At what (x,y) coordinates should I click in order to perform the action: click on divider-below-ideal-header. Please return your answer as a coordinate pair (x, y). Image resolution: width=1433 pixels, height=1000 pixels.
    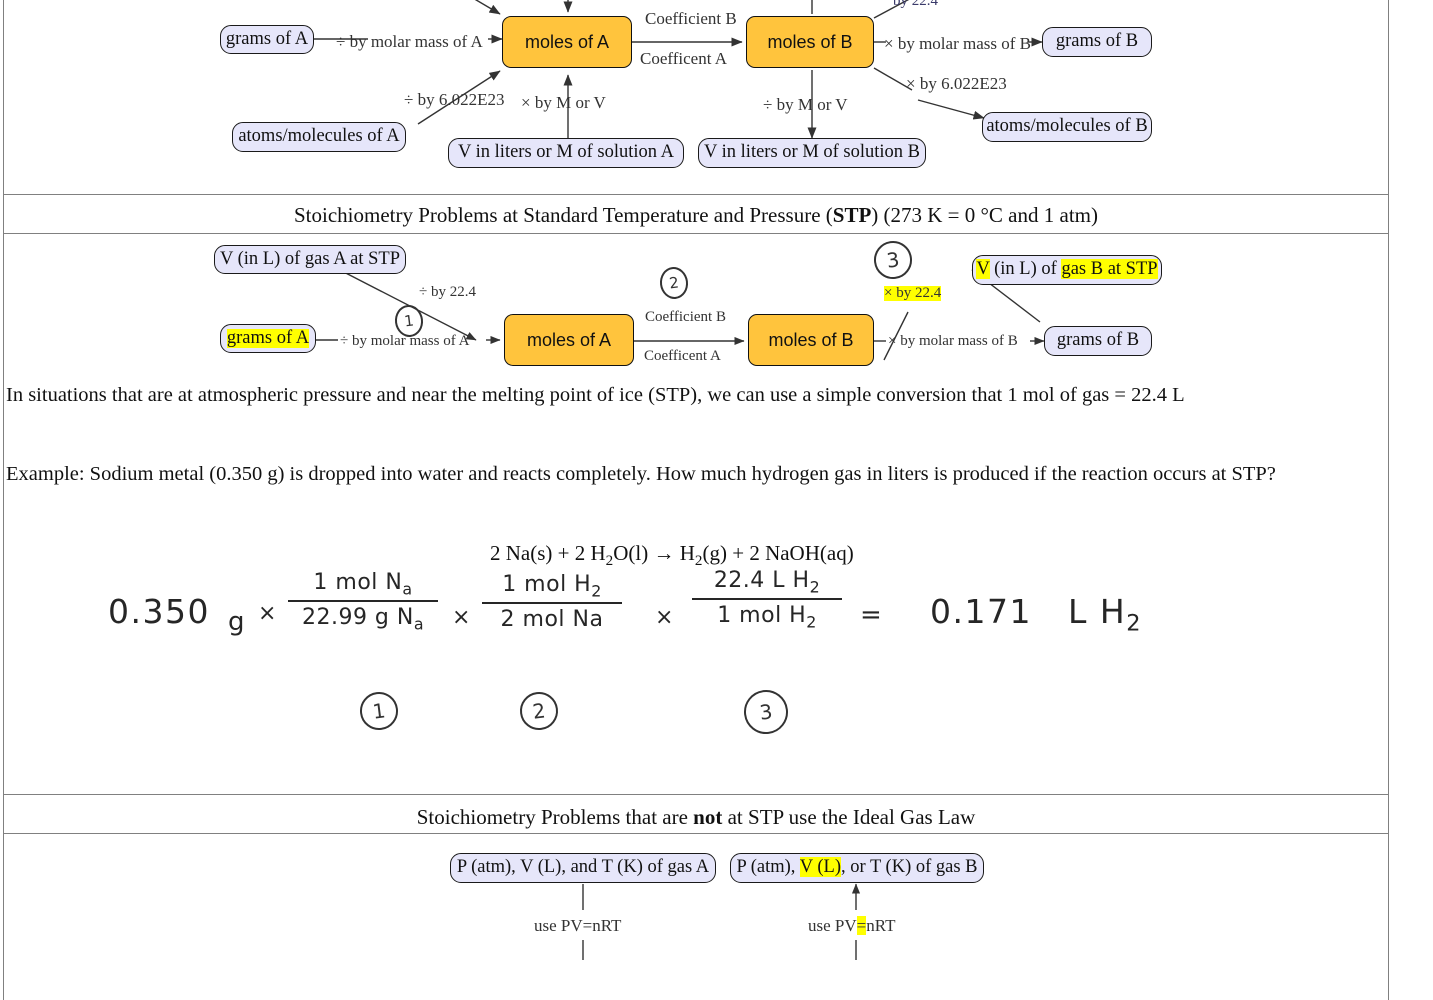
    Looking at the image, I should click on (696, 833).